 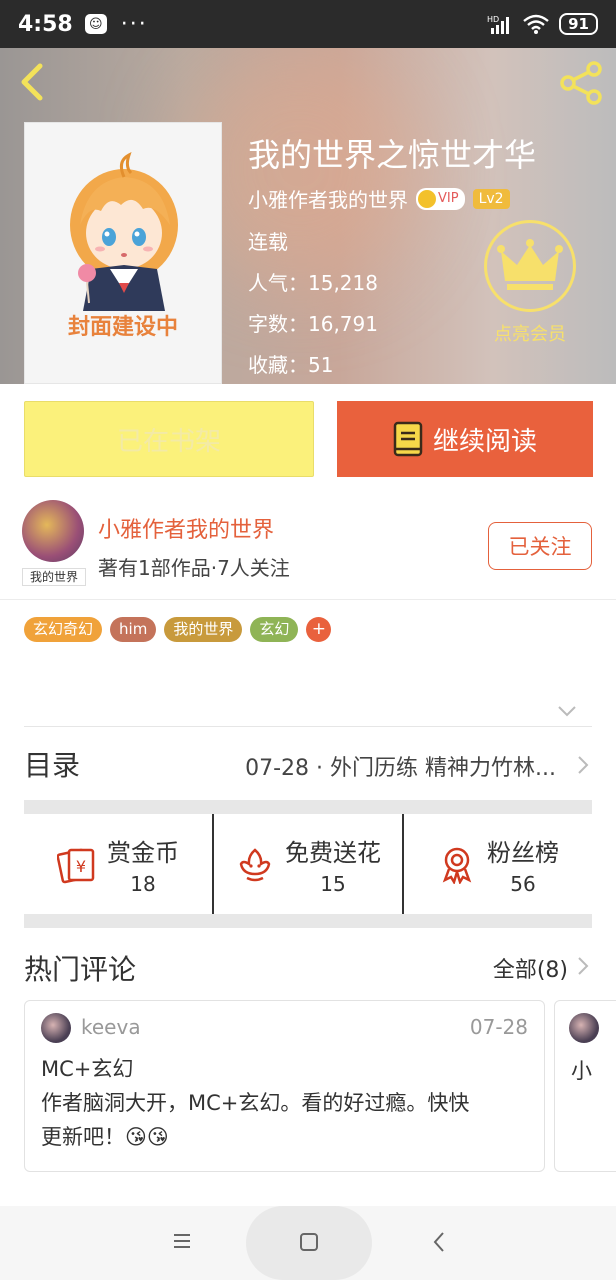 I want to click on wifi-icon, so click(x=536, y=24).